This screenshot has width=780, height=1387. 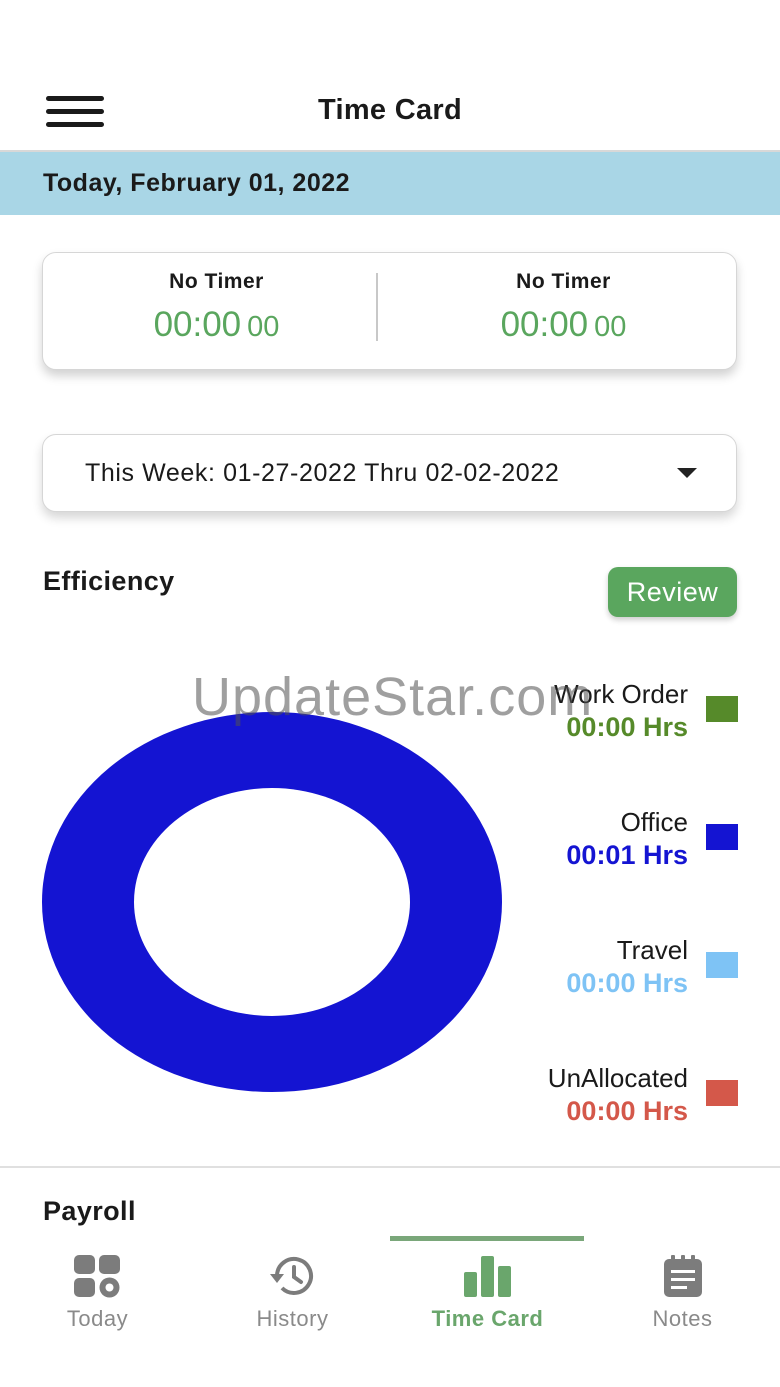 What do you see at coordinates (617, 1078) in the screenshot?
I see `legend-label: UnAllocated` at bounding box center [617, 1078].